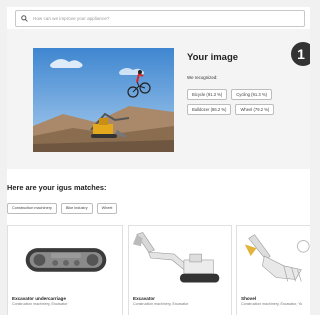 This screenshot has width=320, height=315. What do you see at coordinates (209, 109) in the screenshot?
I see `recognized-tag: Bulldozer (86.2 %)` at bounding box center [209, 109].